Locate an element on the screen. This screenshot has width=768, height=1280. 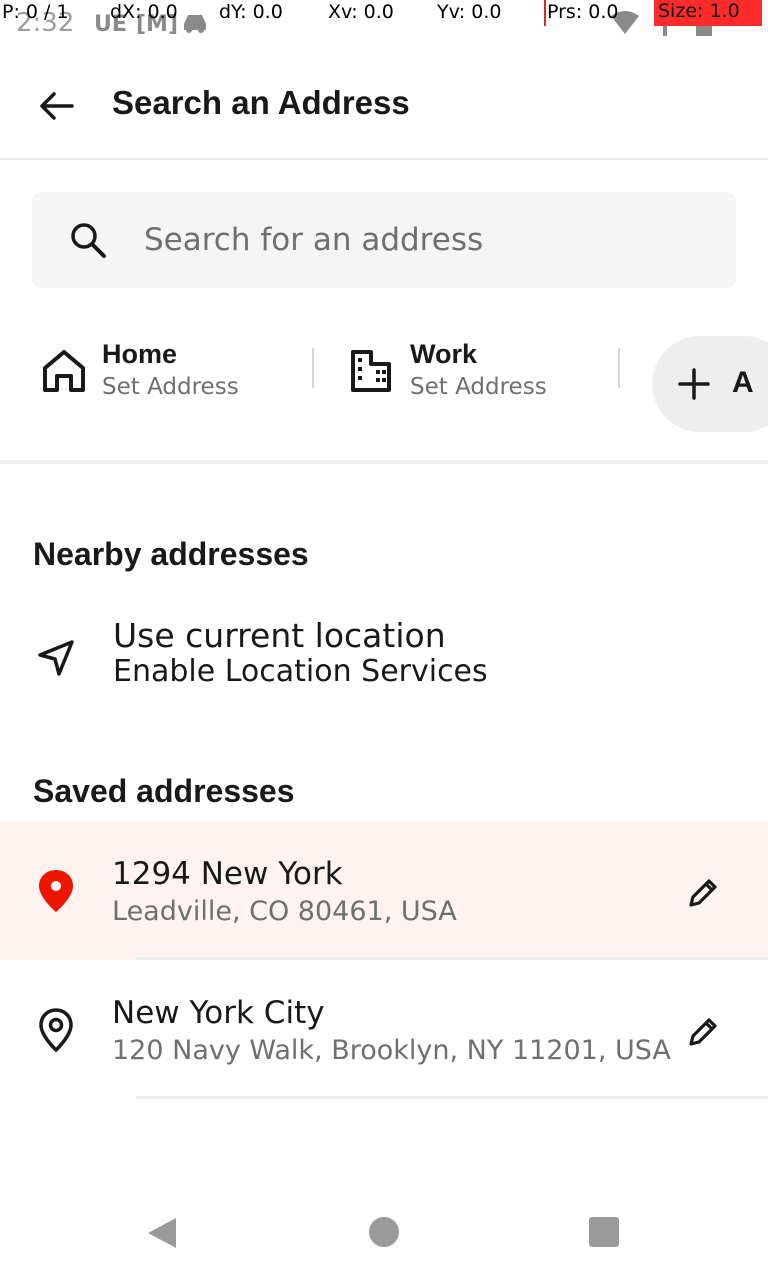
arrow-left-icon is located at coordinates (57, 106).